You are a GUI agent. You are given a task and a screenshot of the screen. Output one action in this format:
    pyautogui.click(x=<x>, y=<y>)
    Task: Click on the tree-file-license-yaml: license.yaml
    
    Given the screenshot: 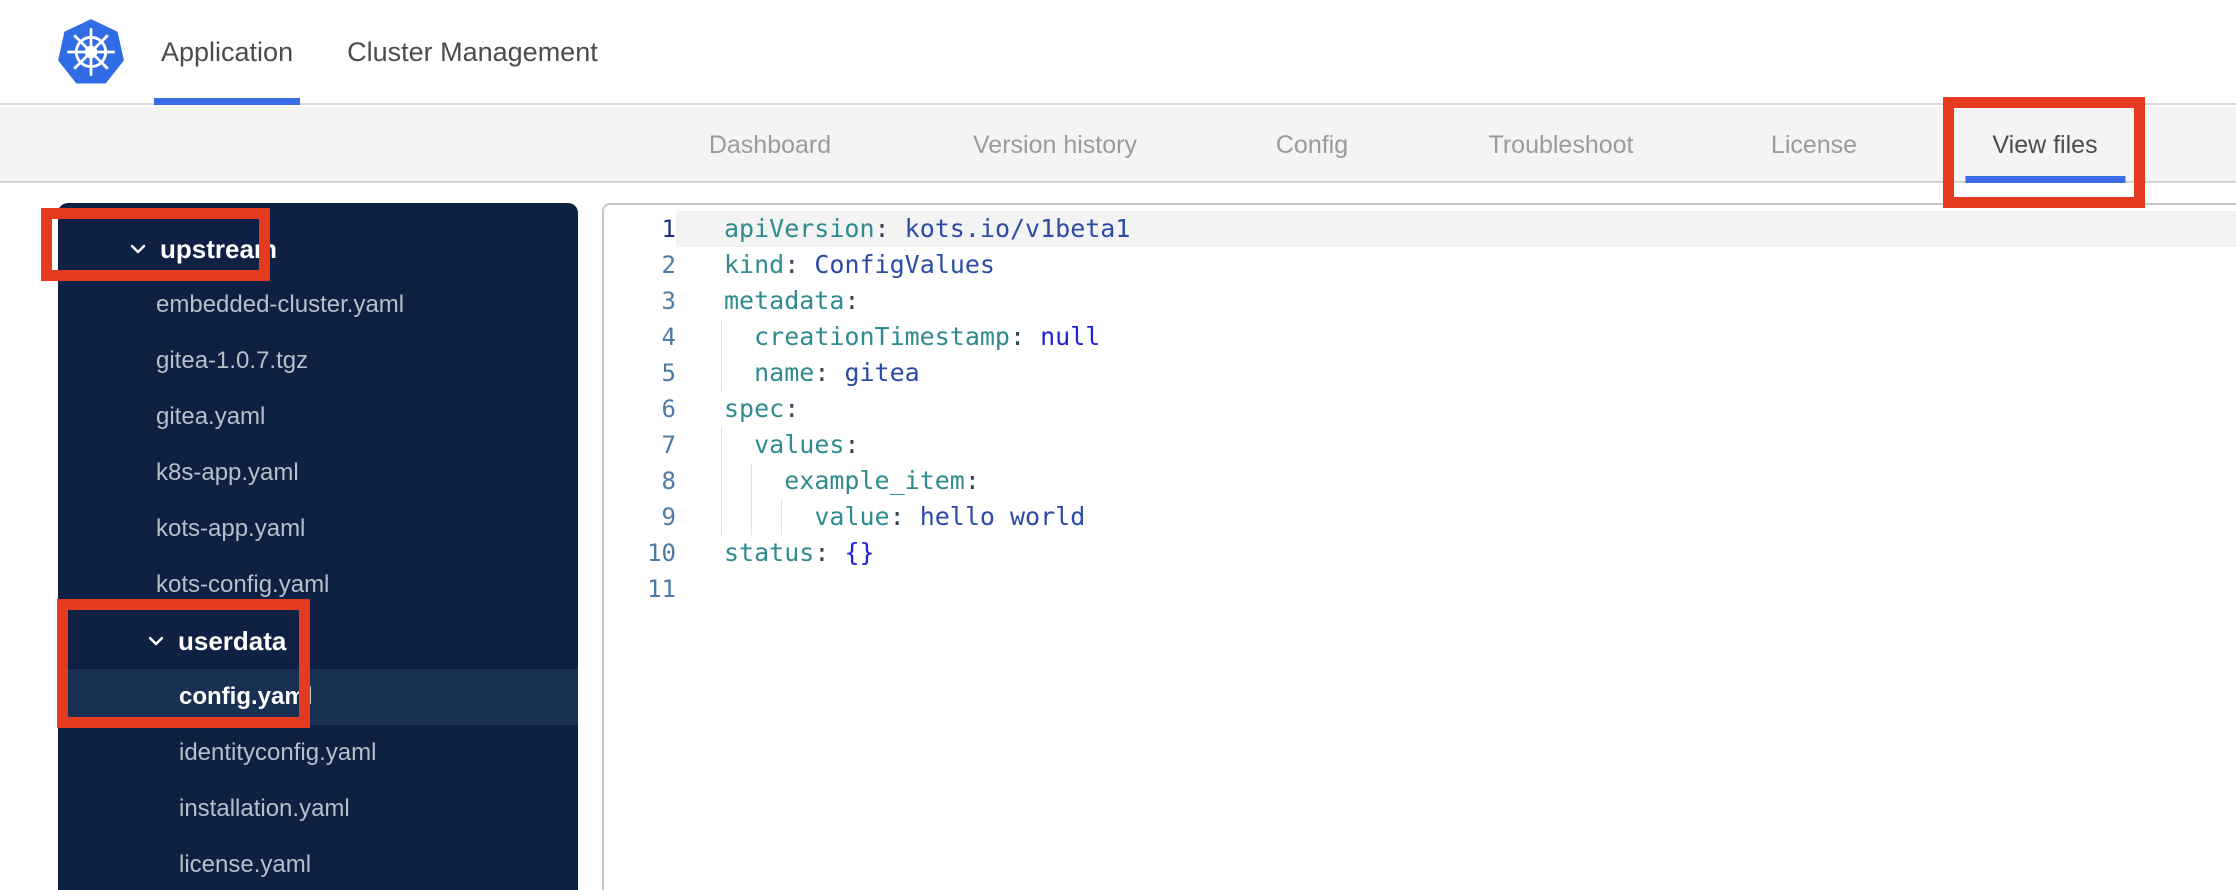 What is the action you would take?
    pyautogui.click(x=318, y=863)
    